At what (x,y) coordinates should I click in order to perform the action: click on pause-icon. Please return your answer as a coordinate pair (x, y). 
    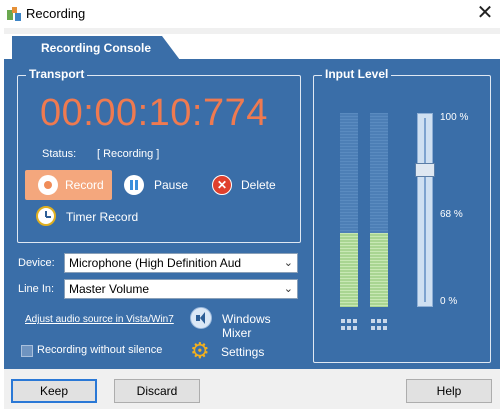
    Looking at the image, I should click on (134, 185).